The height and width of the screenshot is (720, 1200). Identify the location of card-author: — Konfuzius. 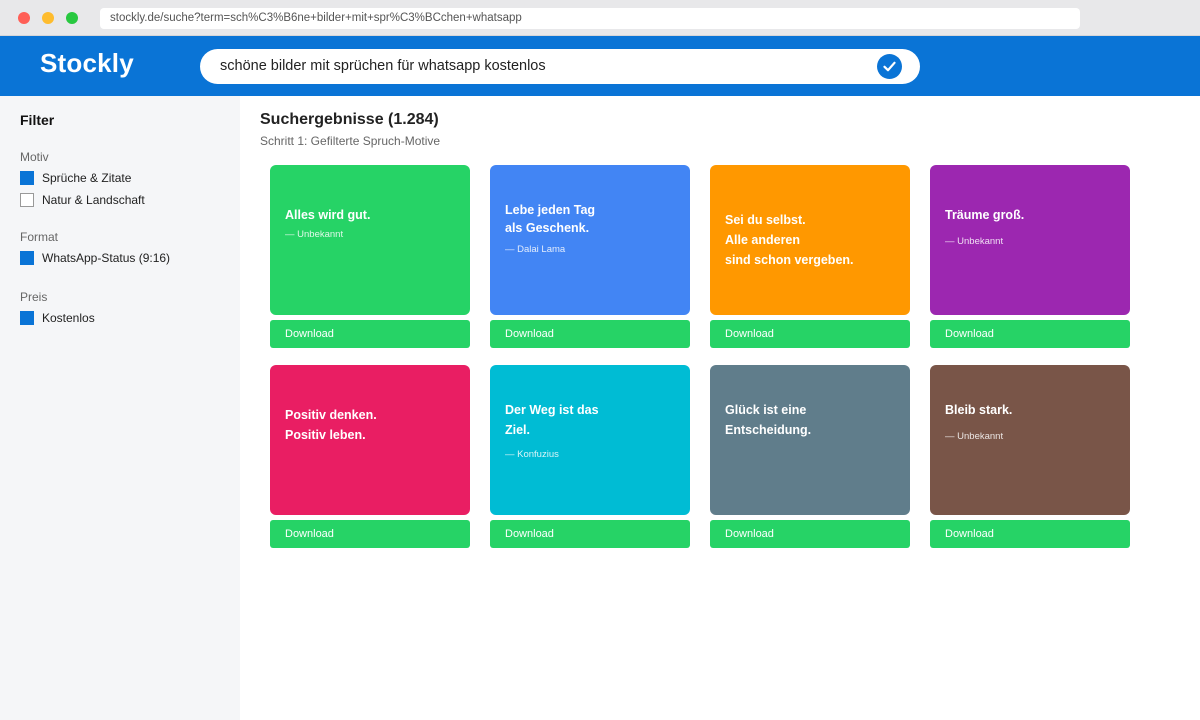
(532, 454).